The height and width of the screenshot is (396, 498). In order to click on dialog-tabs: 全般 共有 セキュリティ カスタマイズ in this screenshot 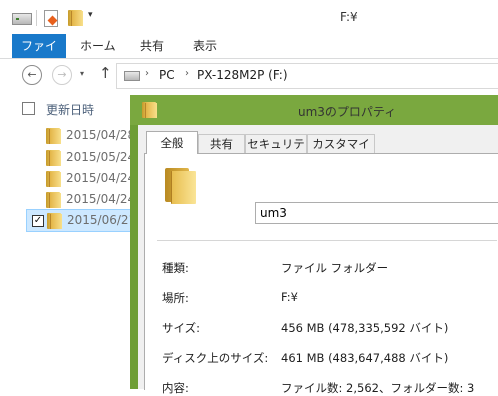, I will do `click(318, 150)`.